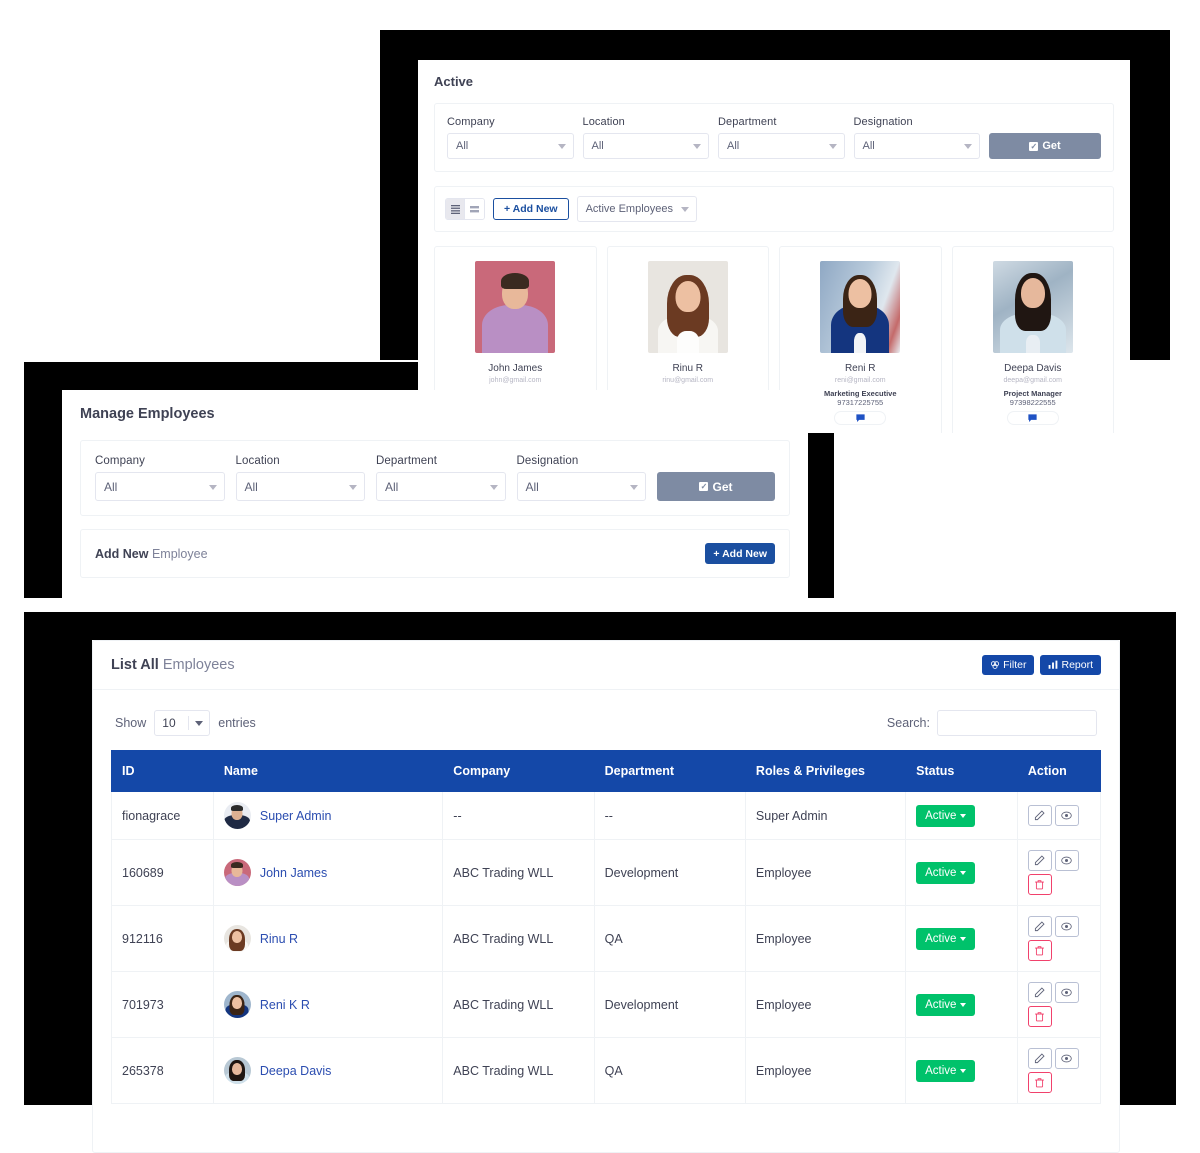 The width and height of the screenshot is (1200, 1153). Describe the element at coordinates (122, 553) in the screenshot. I see `add-new-employee-label-bold: Add New` at that location.